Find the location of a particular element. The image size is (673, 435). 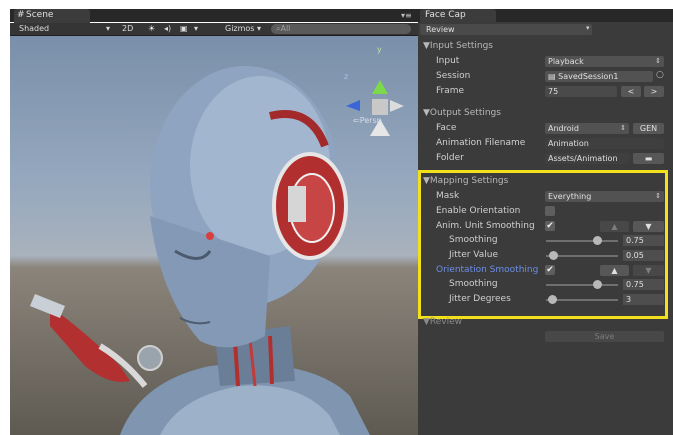

scene-tab-label: Scene is located at coordinates (40, 15).